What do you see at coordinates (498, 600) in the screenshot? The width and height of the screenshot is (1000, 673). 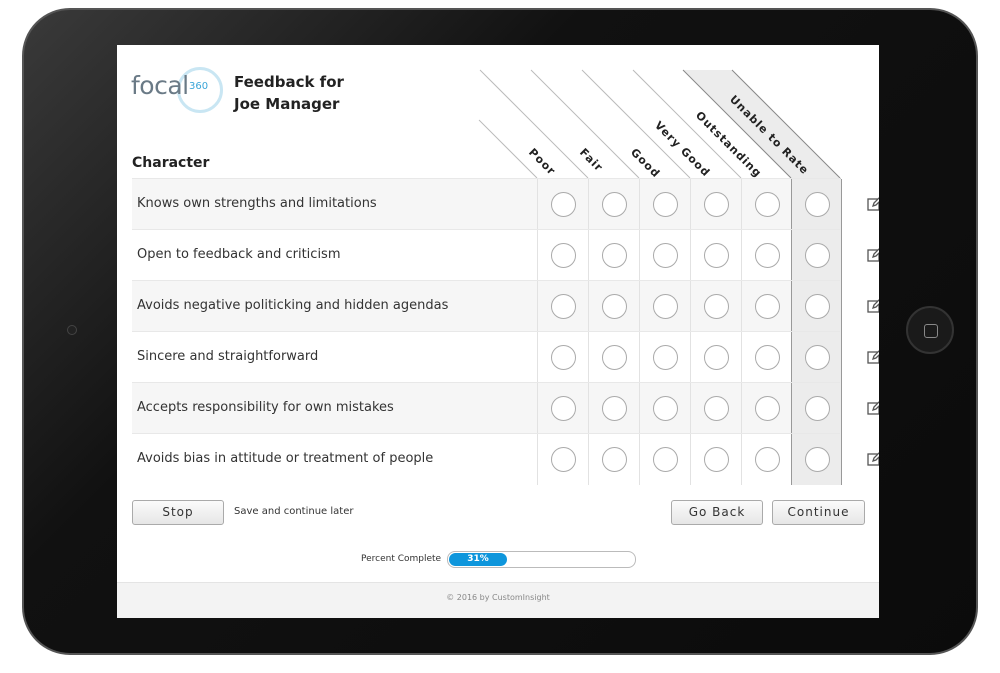 I see `footer: © 2016 by CustomInsight` at bounding box center [498, 600].